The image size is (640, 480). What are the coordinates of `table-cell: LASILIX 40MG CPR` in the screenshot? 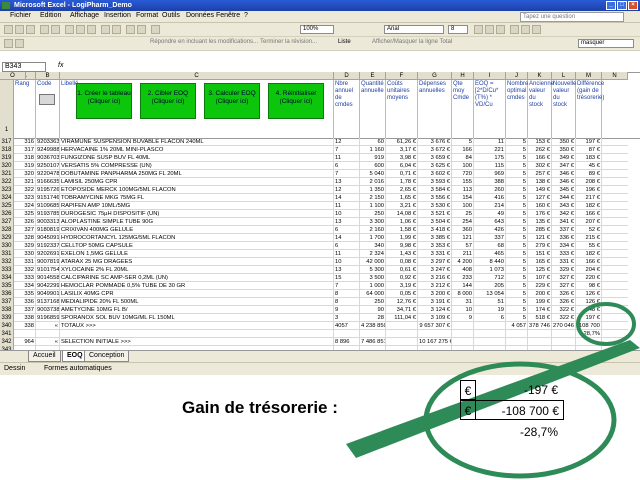 It's located at (197, 294).